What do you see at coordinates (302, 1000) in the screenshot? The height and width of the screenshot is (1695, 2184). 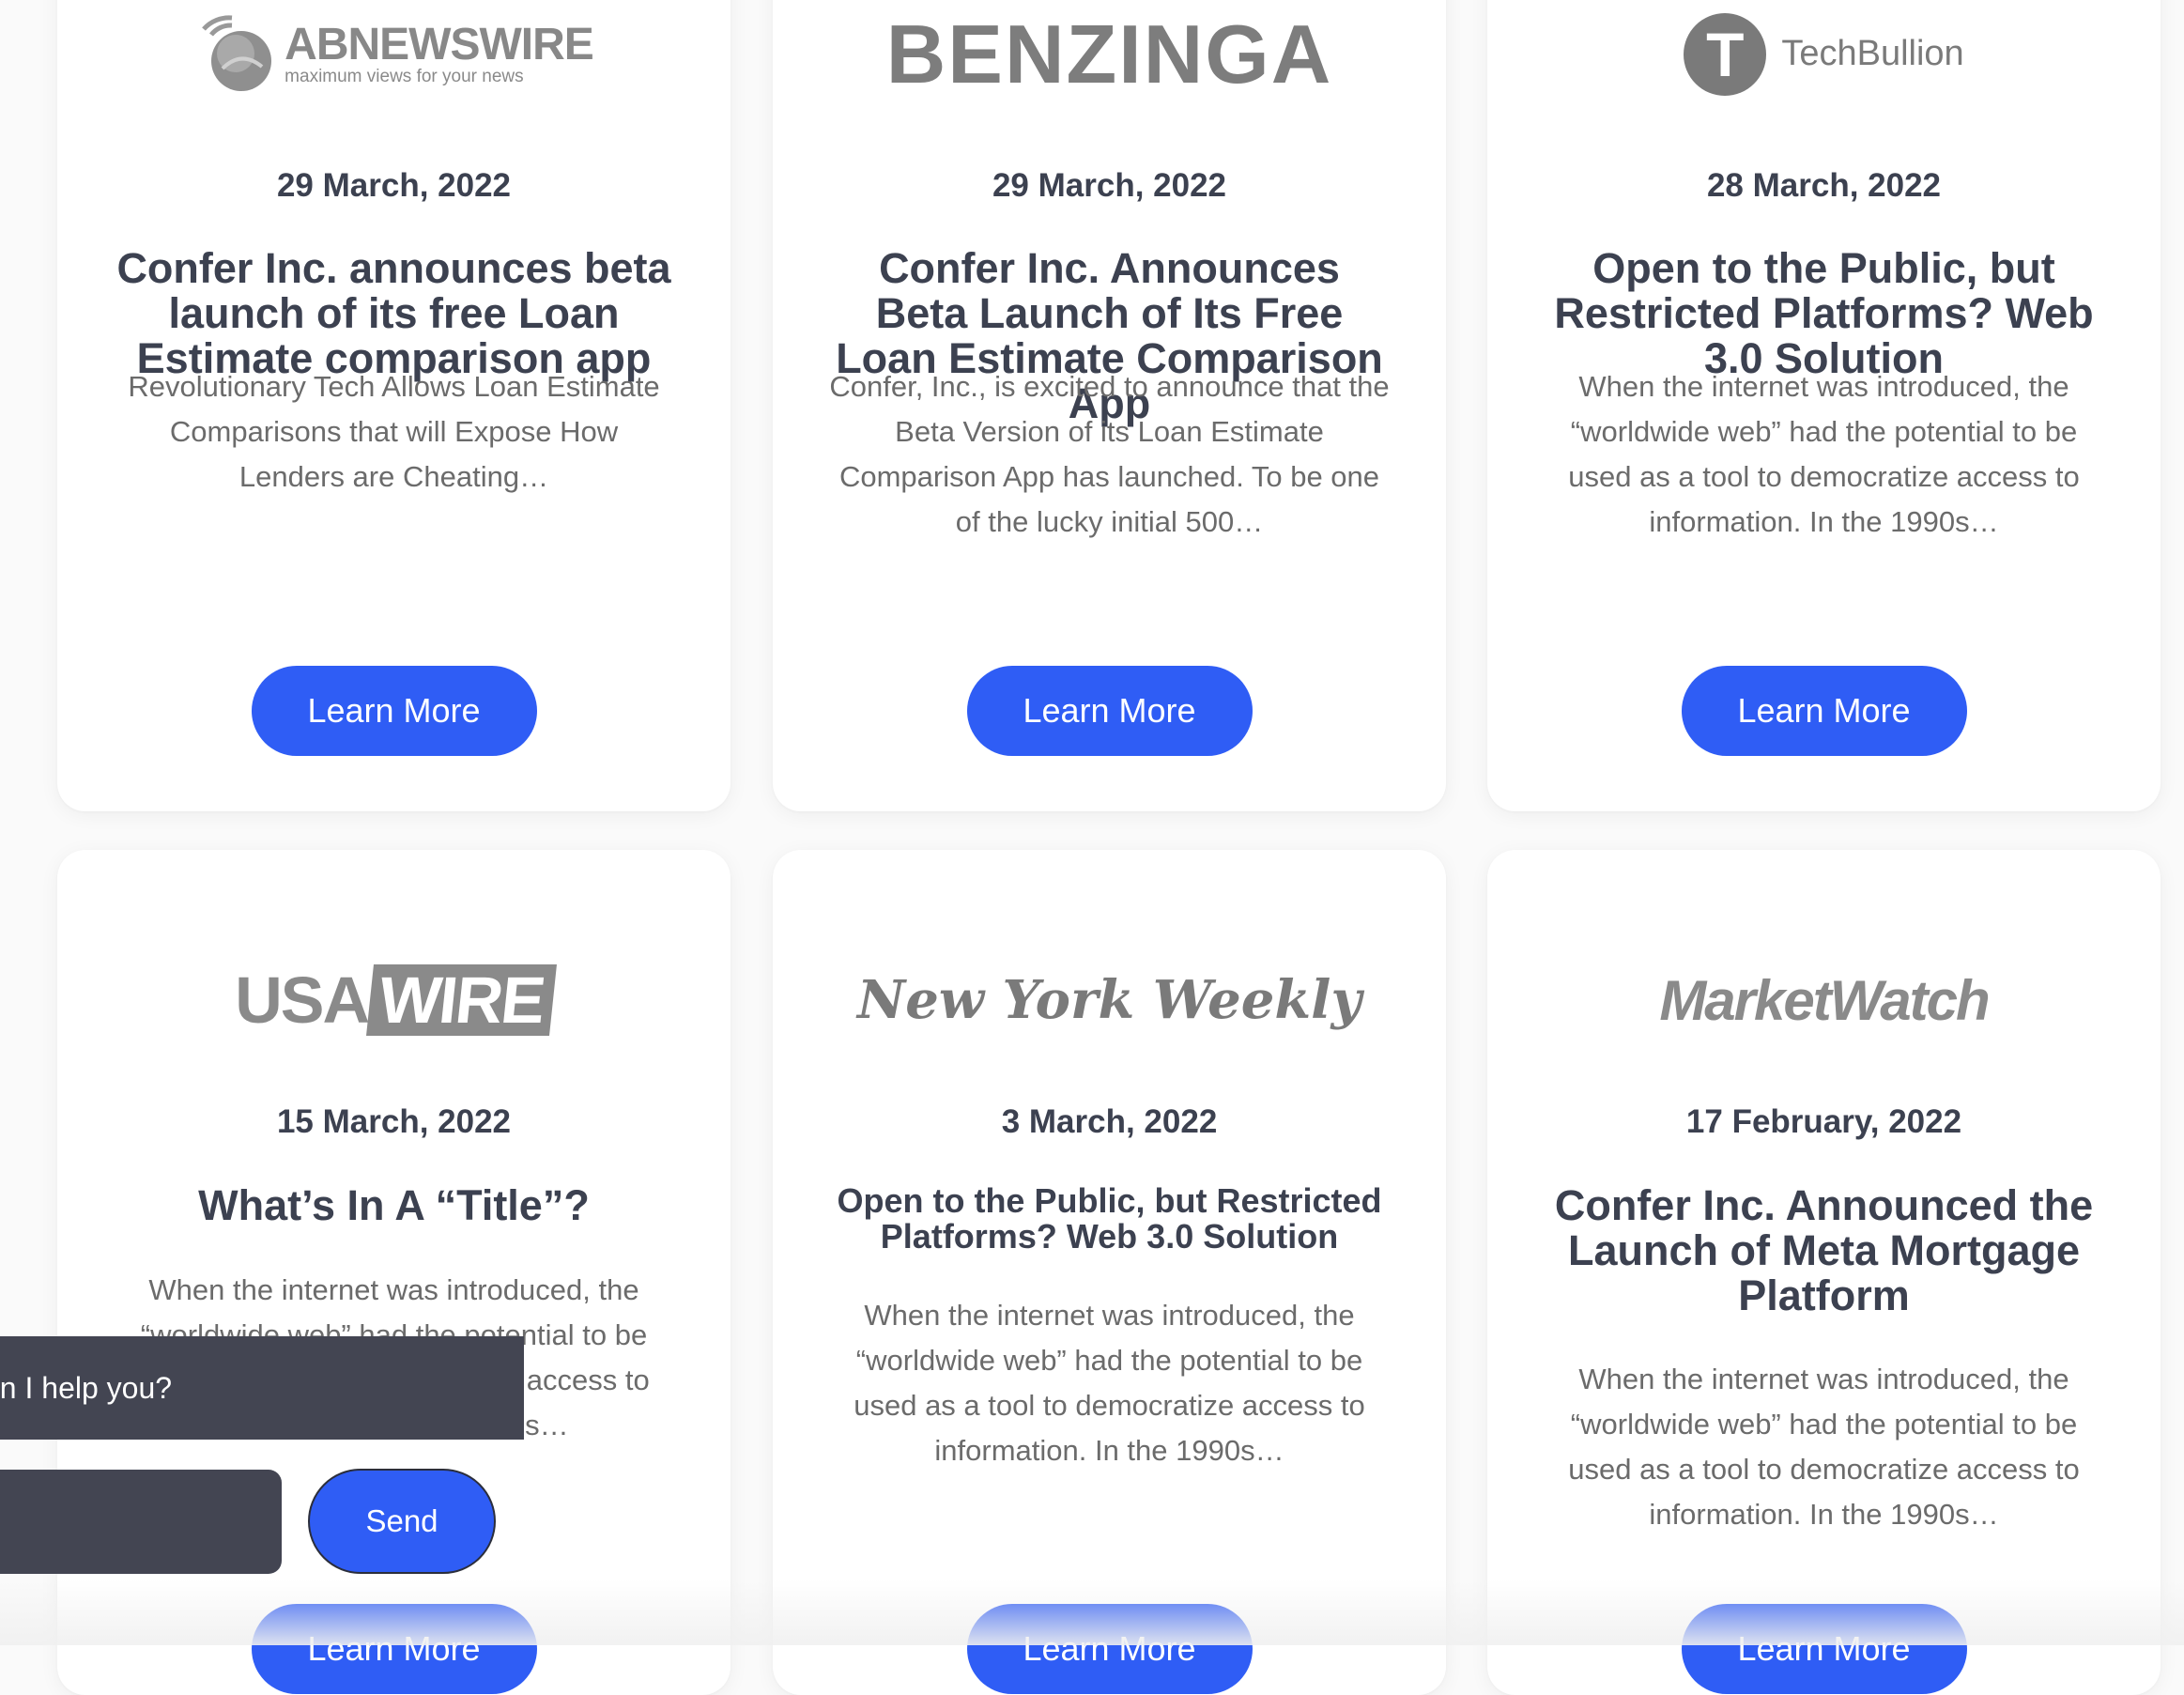 I see `logo-part-usa: USA` at bounding box center [302, 1000].